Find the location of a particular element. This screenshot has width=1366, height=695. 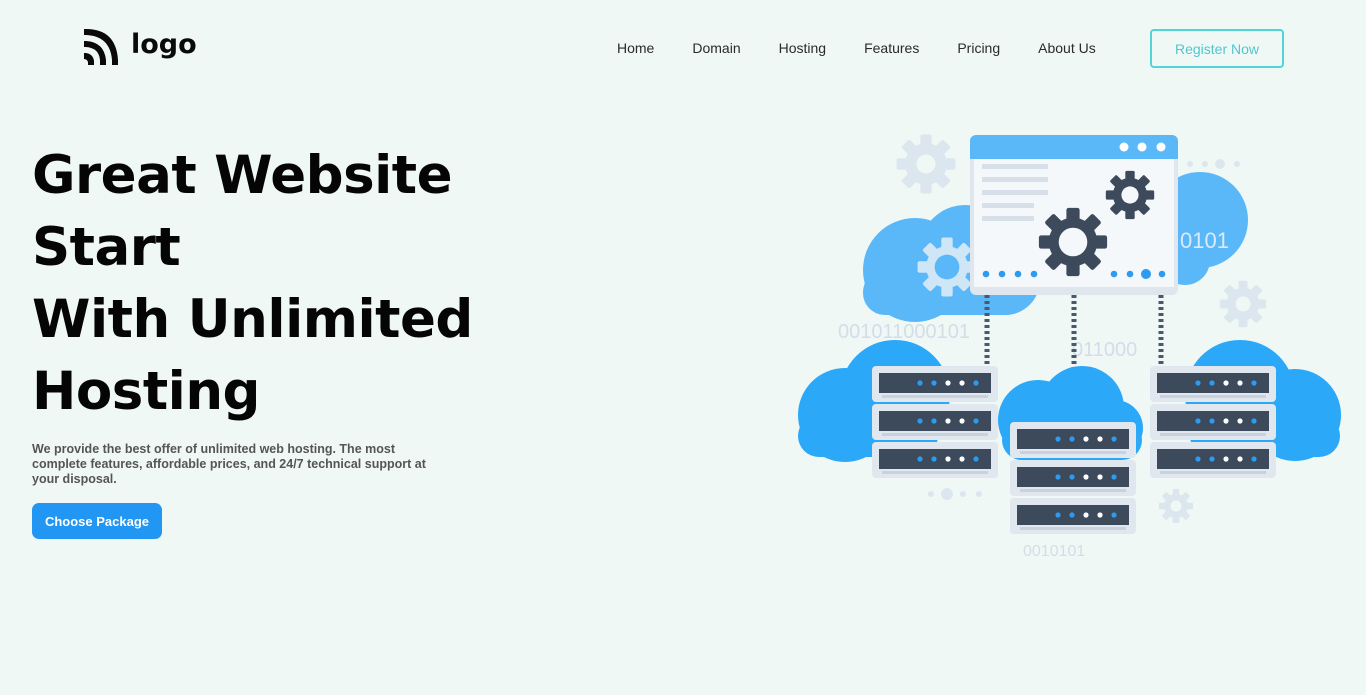

choose-package-button: Choose Package is located at coordinates (97, 521).